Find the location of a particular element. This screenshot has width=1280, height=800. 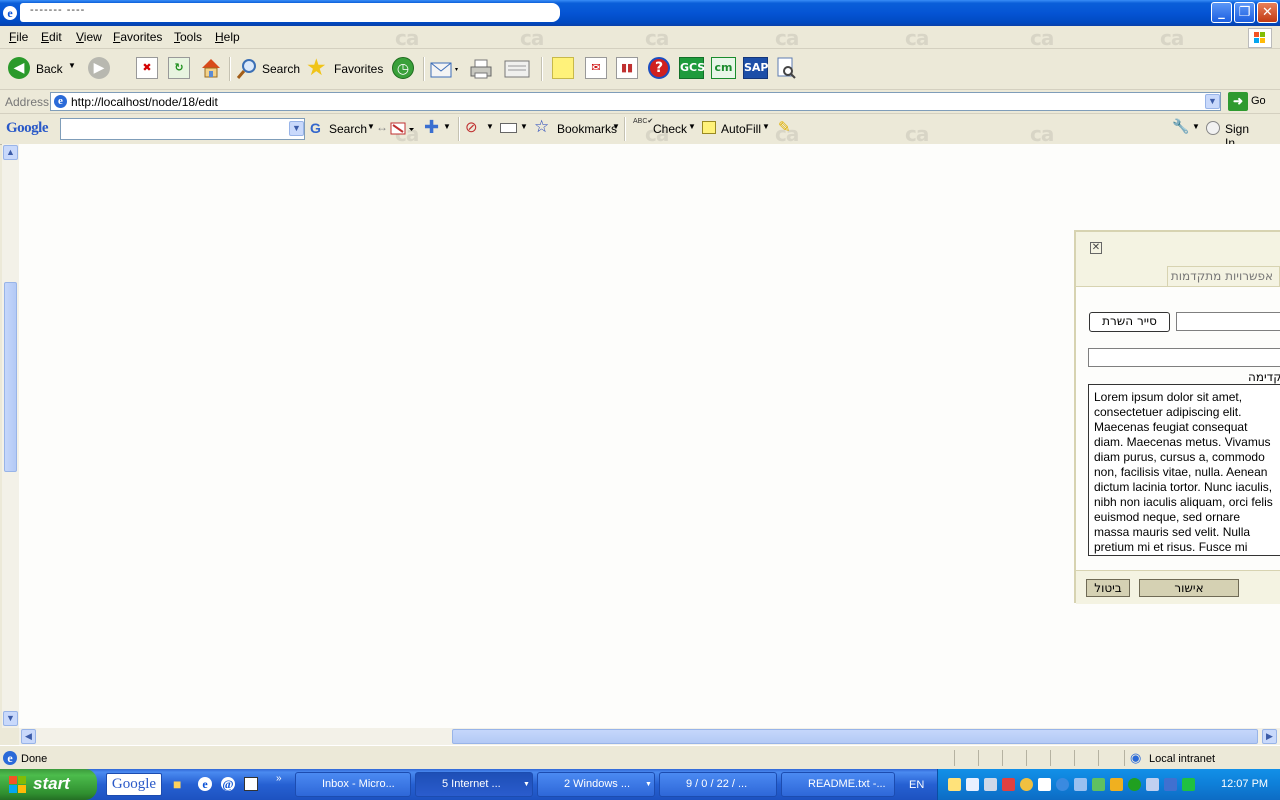

minimize-button: _ is located at coordinates (1221, 12).